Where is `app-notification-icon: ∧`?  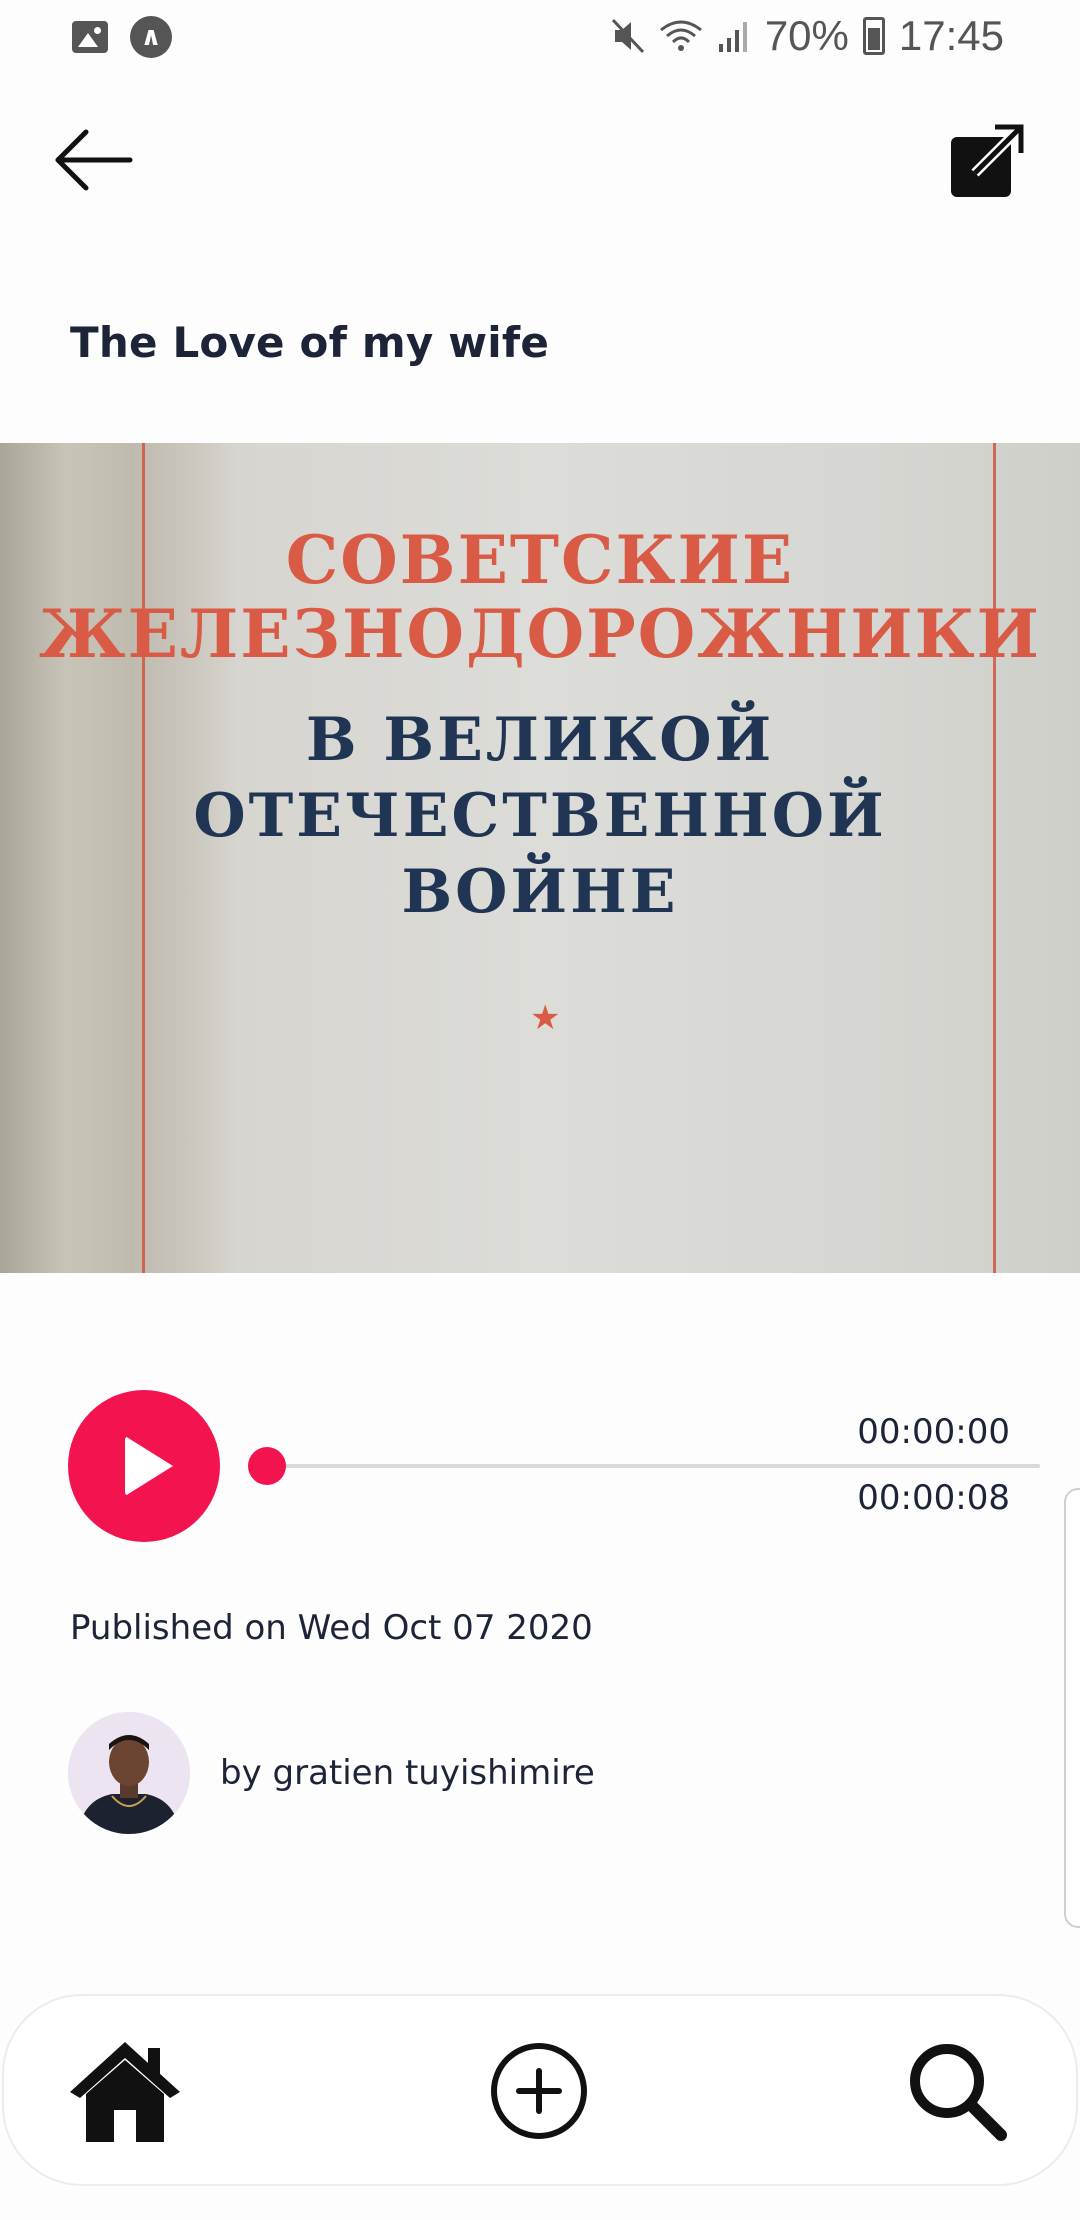 app-notification-icon: ∧ is located at coordinates (151, 37).